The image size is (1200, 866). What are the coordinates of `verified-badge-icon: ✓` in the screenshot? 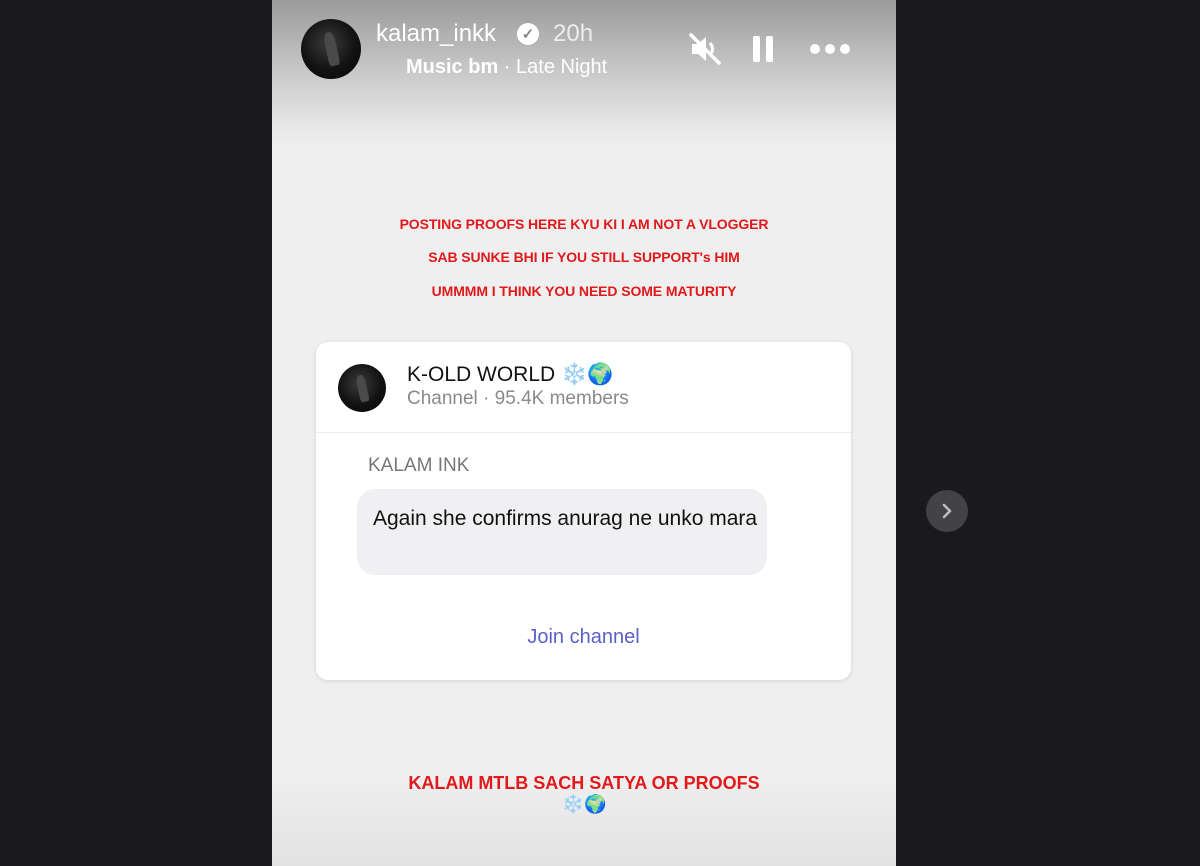 It's located at (528, 34).